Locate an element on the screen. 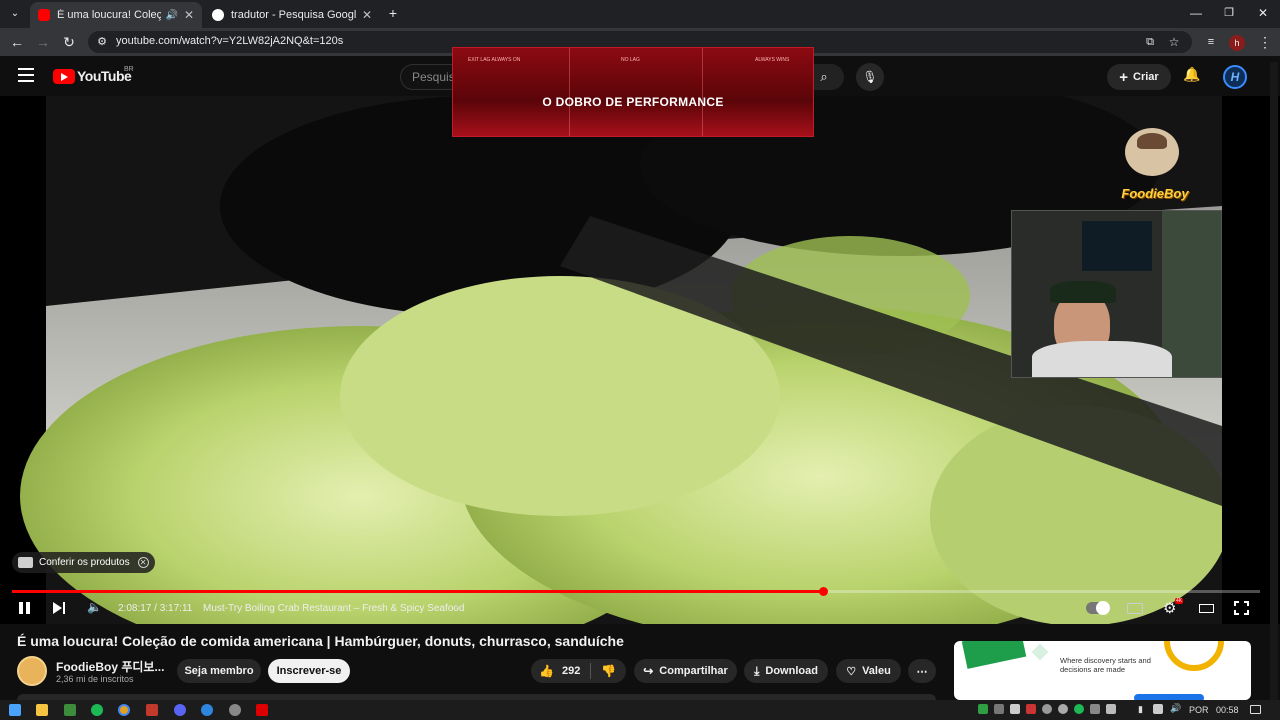 The image size is (1280, 720). download-label: Download is located at coordinates (791, 671).